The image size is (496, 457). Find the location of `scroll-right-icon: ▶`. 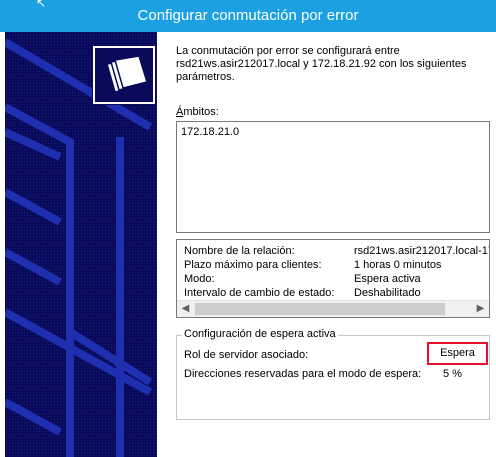

scroll-right-icon: ▶ is located at coordinates (480, 309).